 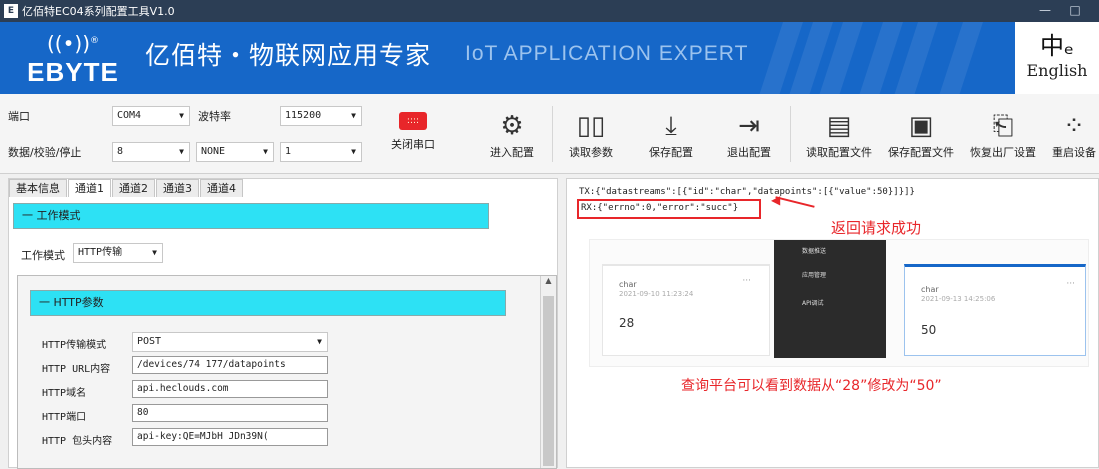 What do you see at coordinates (749, 126) in the screenshot?
I see `exit-icon: ⇥` at bounding box center [749, 126].